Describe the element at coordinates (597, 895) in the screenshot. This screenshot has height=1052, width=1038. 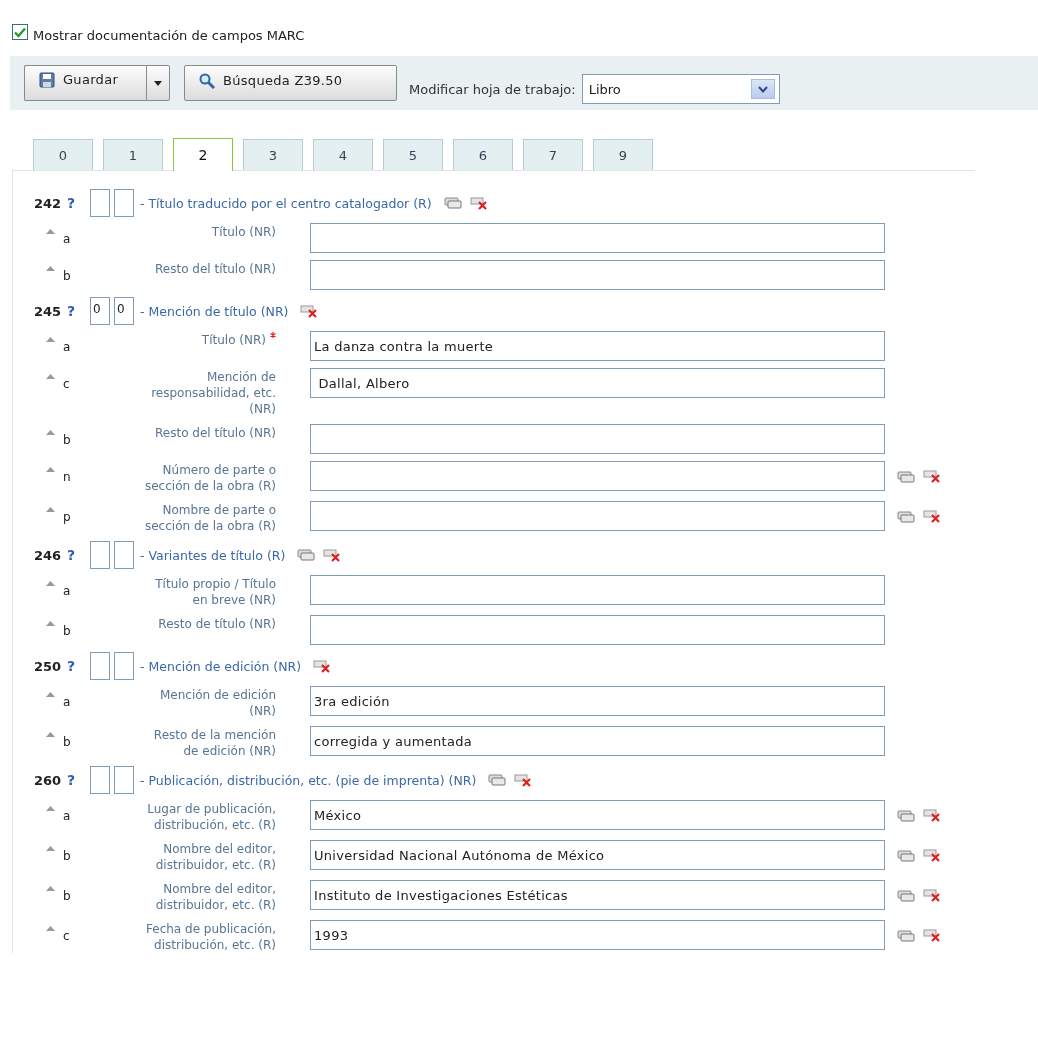
I see `input-field: Instituto de Investigaciones Estéticas` at that location.